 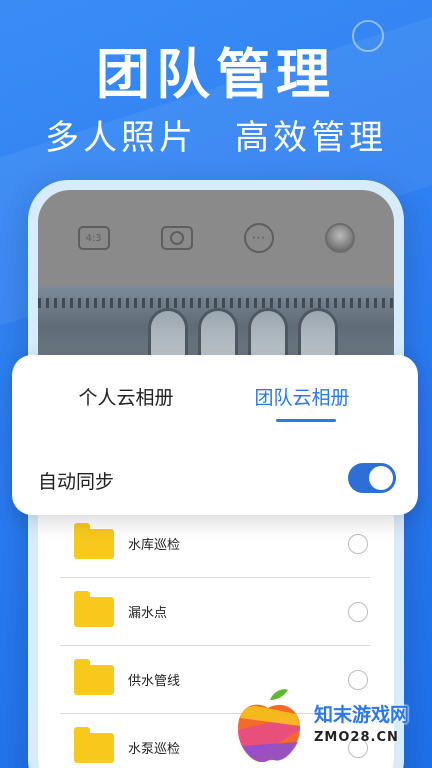 I want to click on camera-toolbar: 4:3 ⋯, so click(x=216, y=238).